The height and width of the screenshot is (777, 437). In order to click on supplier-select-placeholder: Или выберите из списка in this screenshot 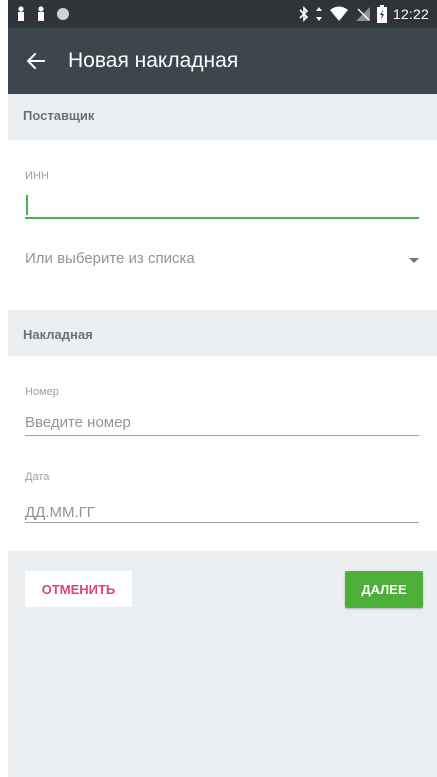, I will do `click(110, 258)`.